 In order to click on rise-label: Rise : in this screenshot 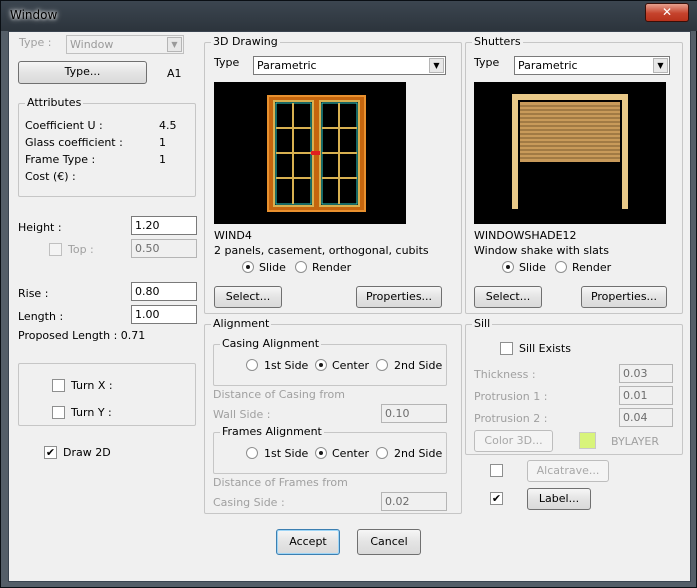, I will do `click(33, 293)`.